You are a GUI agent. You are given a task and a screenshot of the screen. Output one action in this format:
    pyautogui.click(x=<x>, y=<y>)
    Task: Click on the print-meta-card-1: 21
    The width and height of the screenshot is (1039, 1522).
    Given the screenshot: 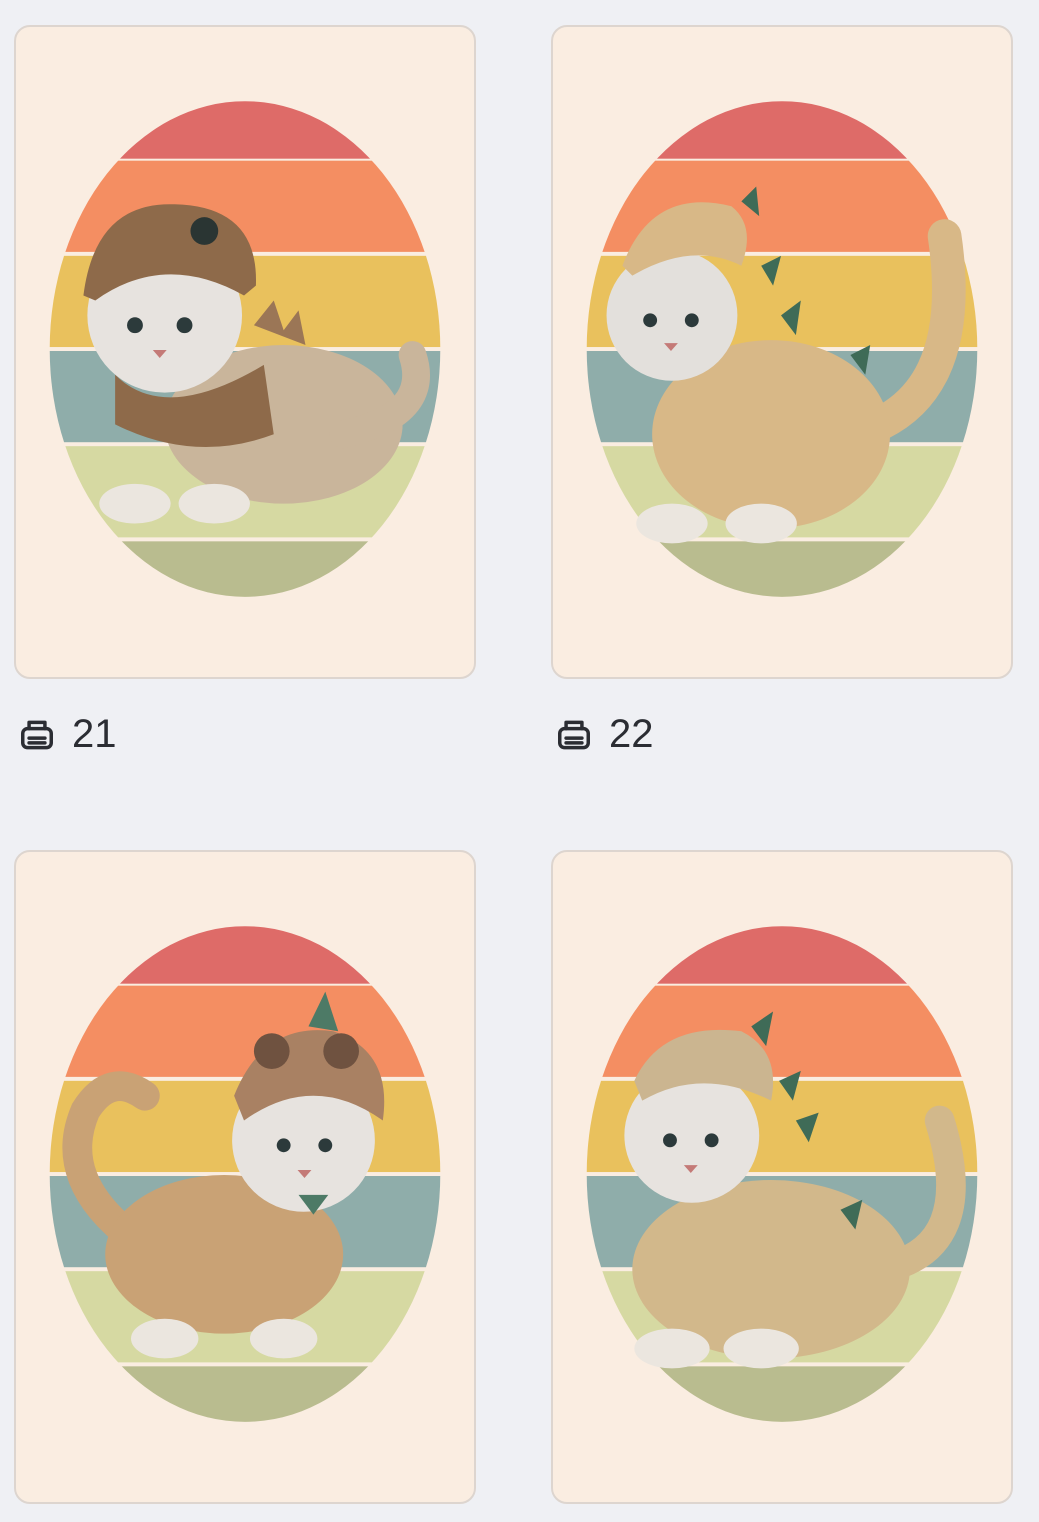 What is the action you would take?
    pyautogui.click(x=67, y=734)
    